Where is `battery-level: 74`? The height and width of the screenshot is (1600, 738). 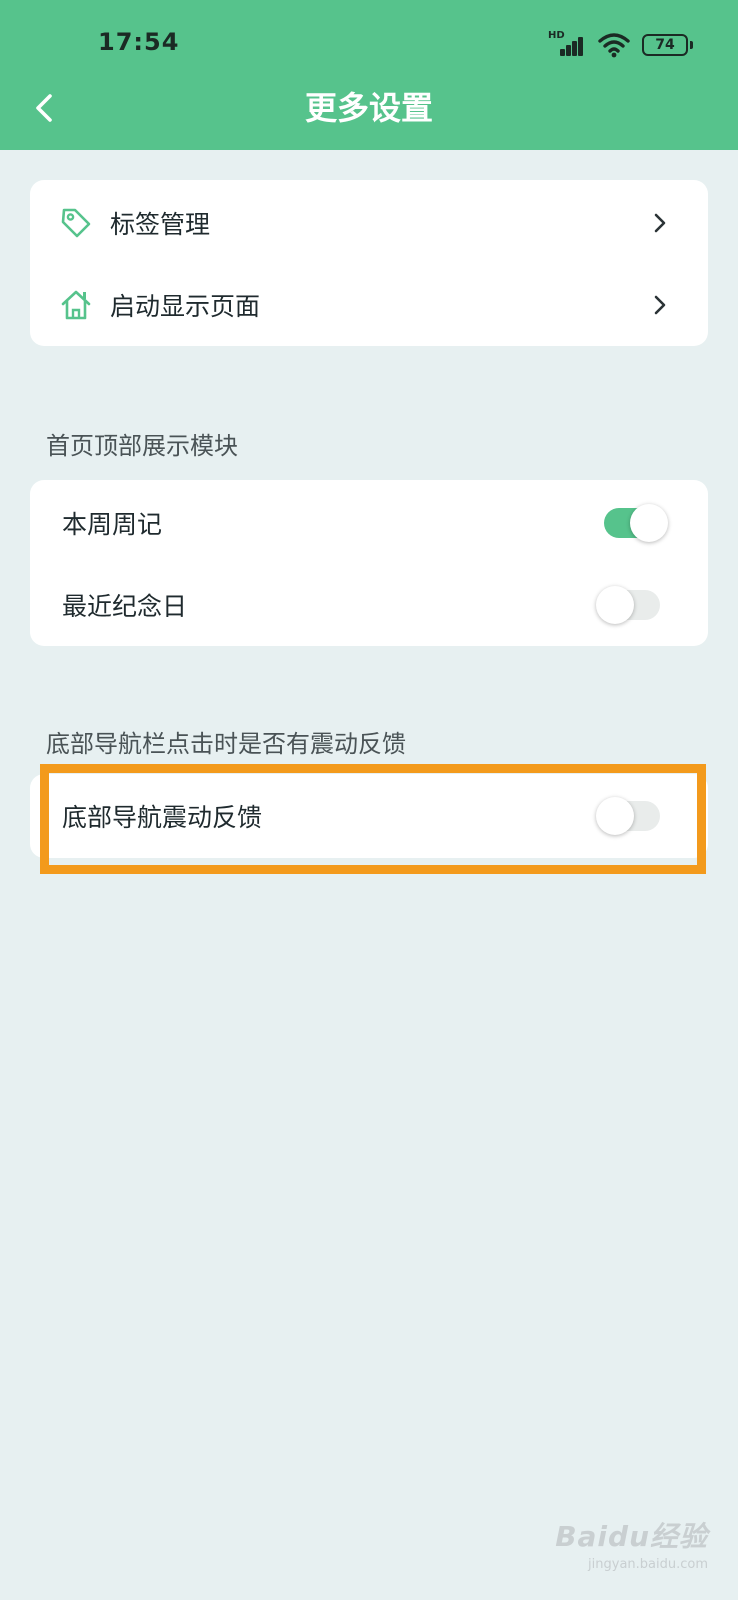
battery-level: 74 is located at coordinates (665, 45).